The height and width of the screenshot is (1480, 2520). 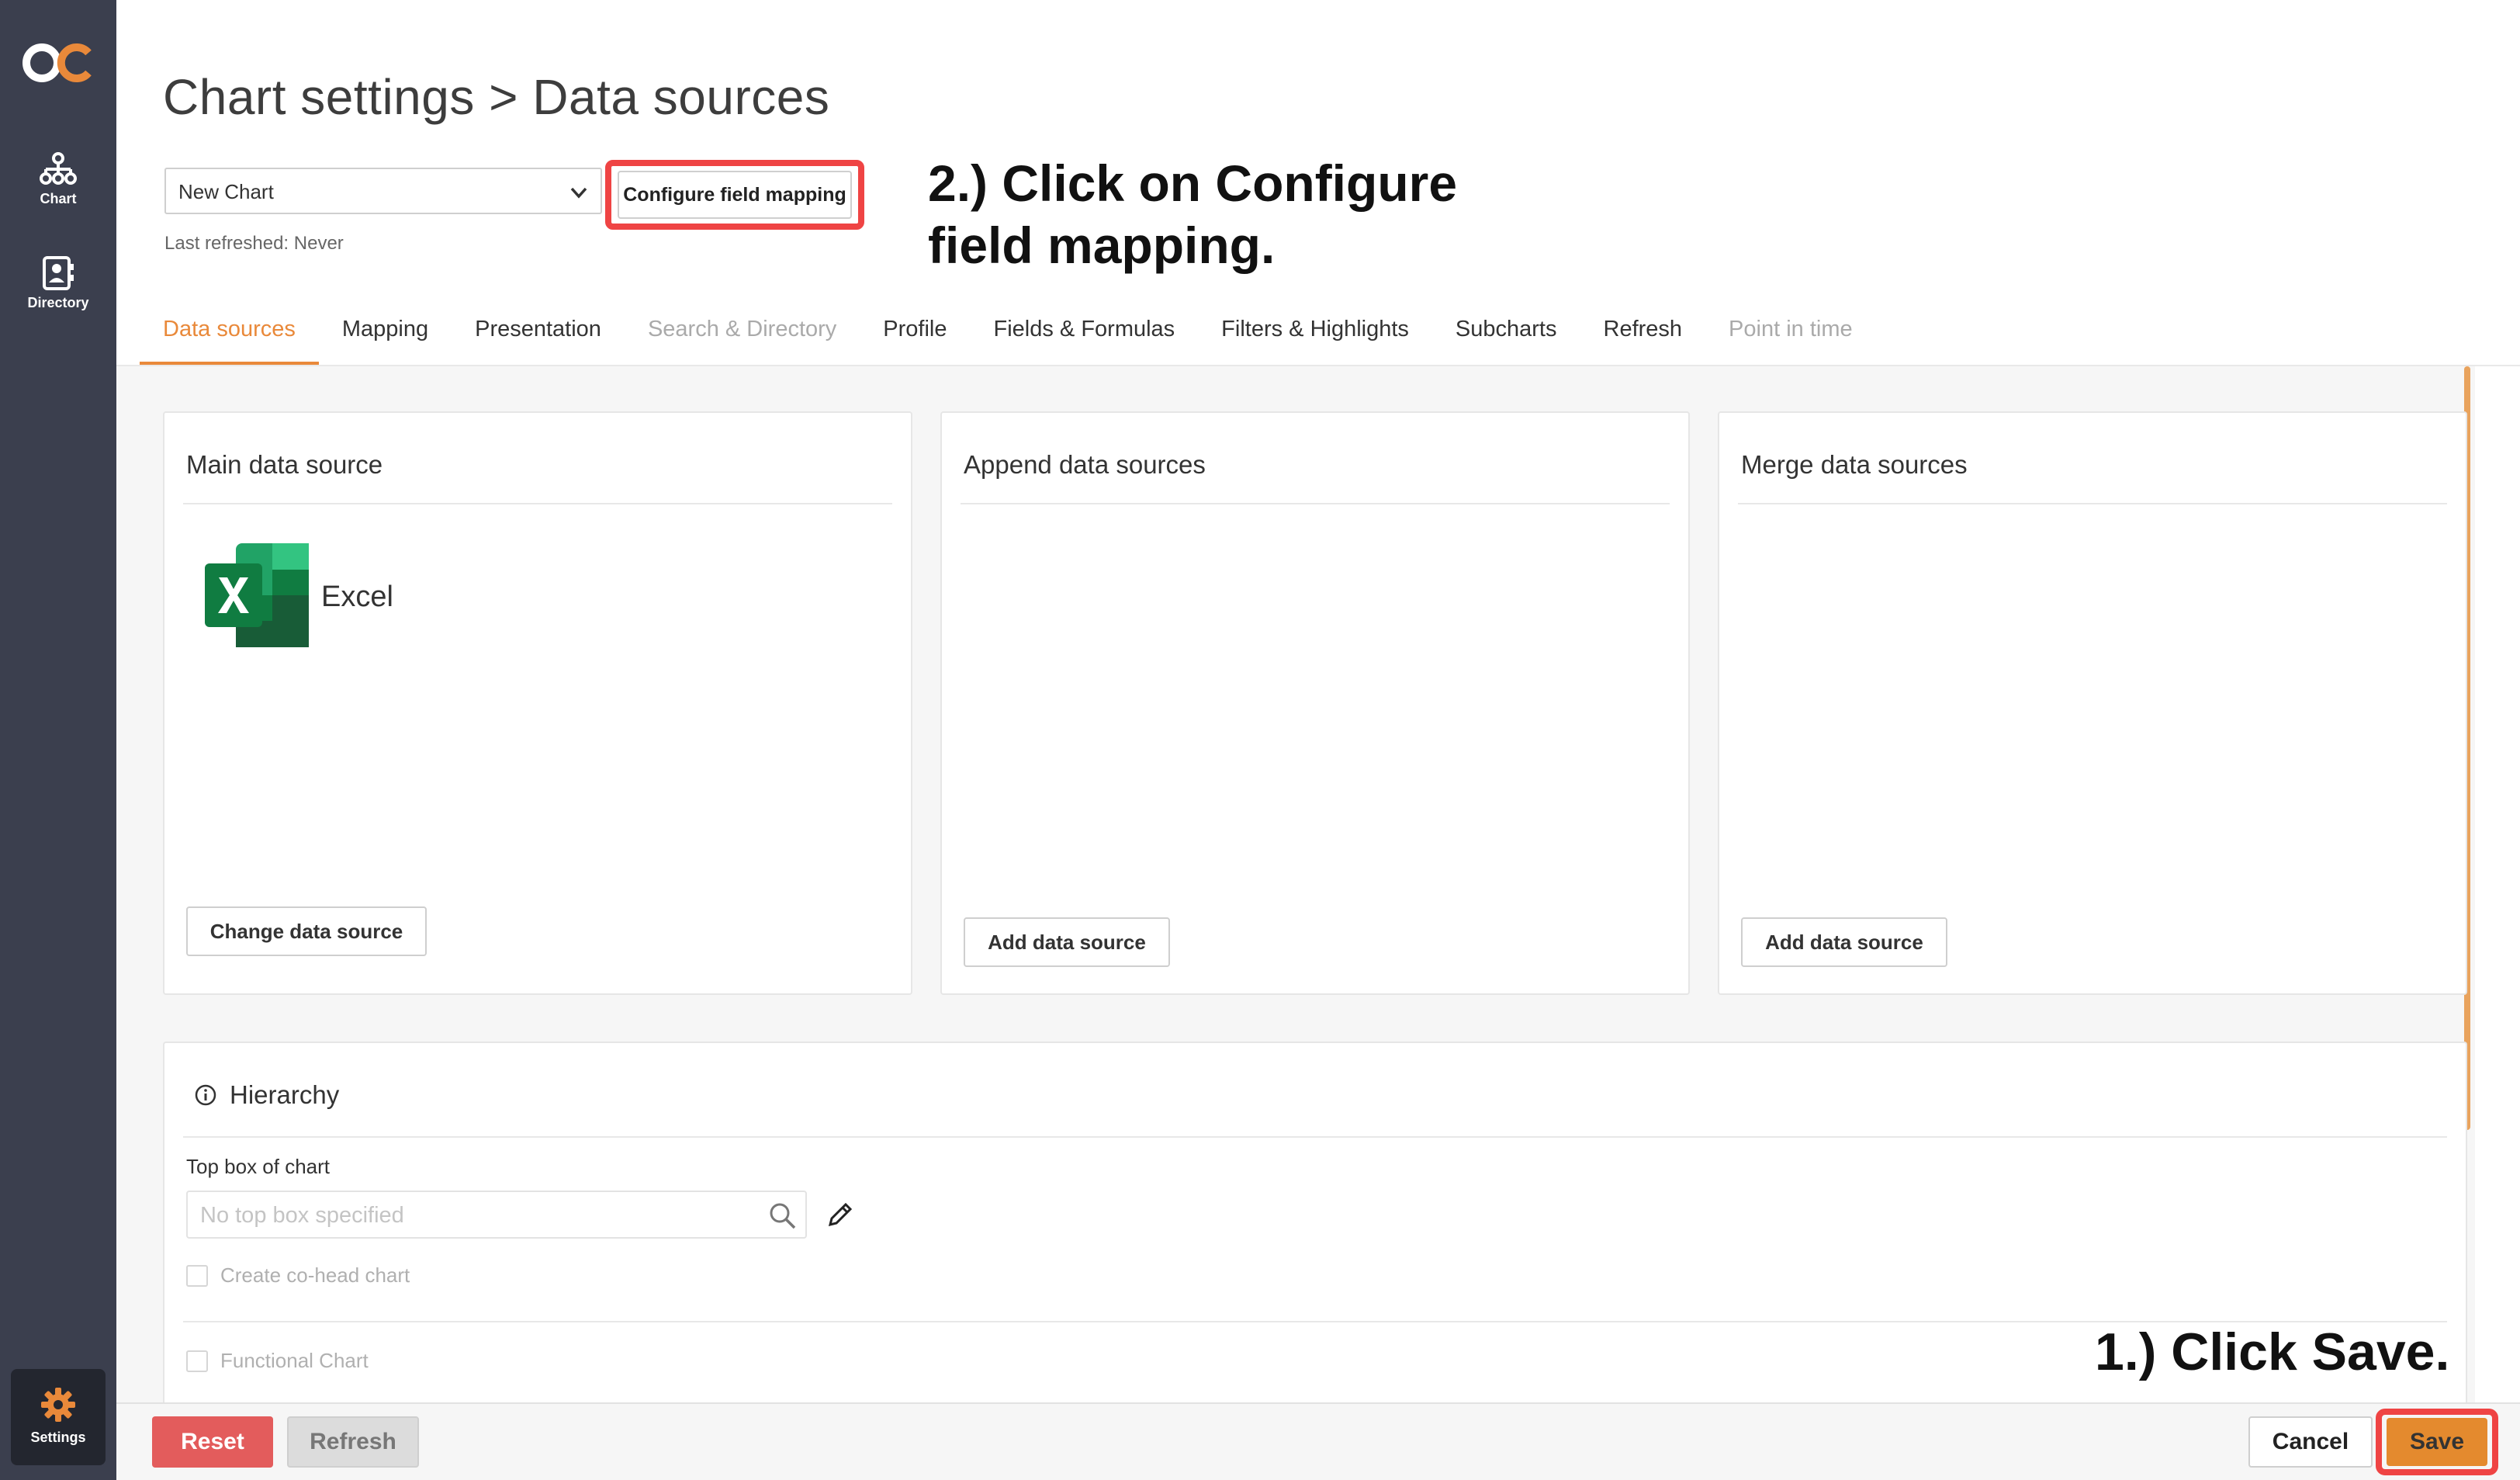 I want to click on nav-chart: Chart, so click(x=58, y=180).